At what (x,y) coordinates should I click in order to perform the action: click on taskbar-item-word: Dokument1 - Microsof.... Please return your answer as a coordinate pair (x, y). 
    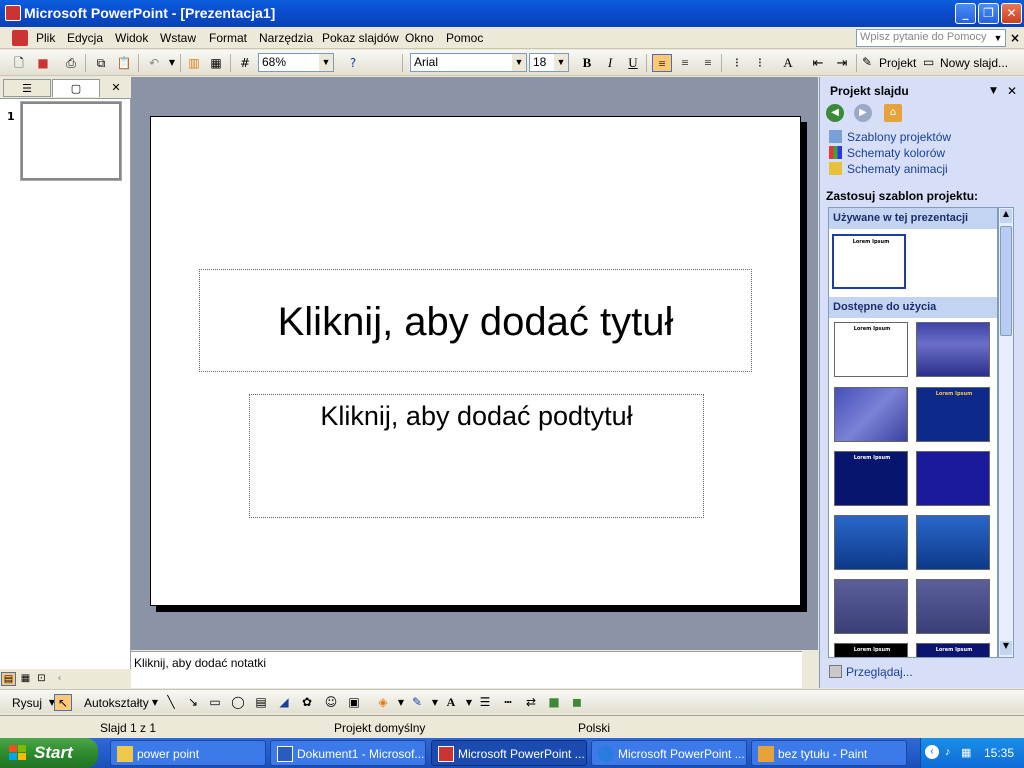
    Looking at the image, I should click on (348, 753).